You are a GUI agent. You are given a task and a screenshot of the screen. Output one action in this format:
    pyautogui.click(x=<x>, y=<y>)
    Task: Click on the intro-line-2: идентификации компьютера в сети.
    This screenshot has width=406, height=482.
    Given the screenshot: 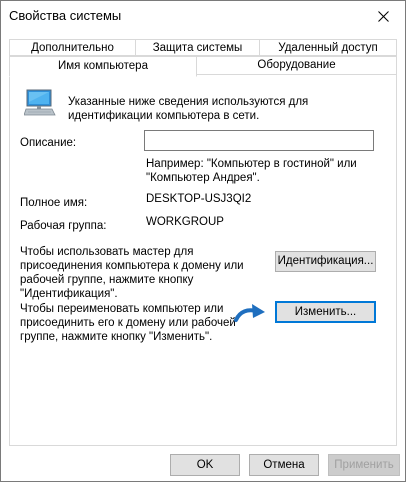 What is the action you would take?
    pyautogui.click(x=164, y=116)
    